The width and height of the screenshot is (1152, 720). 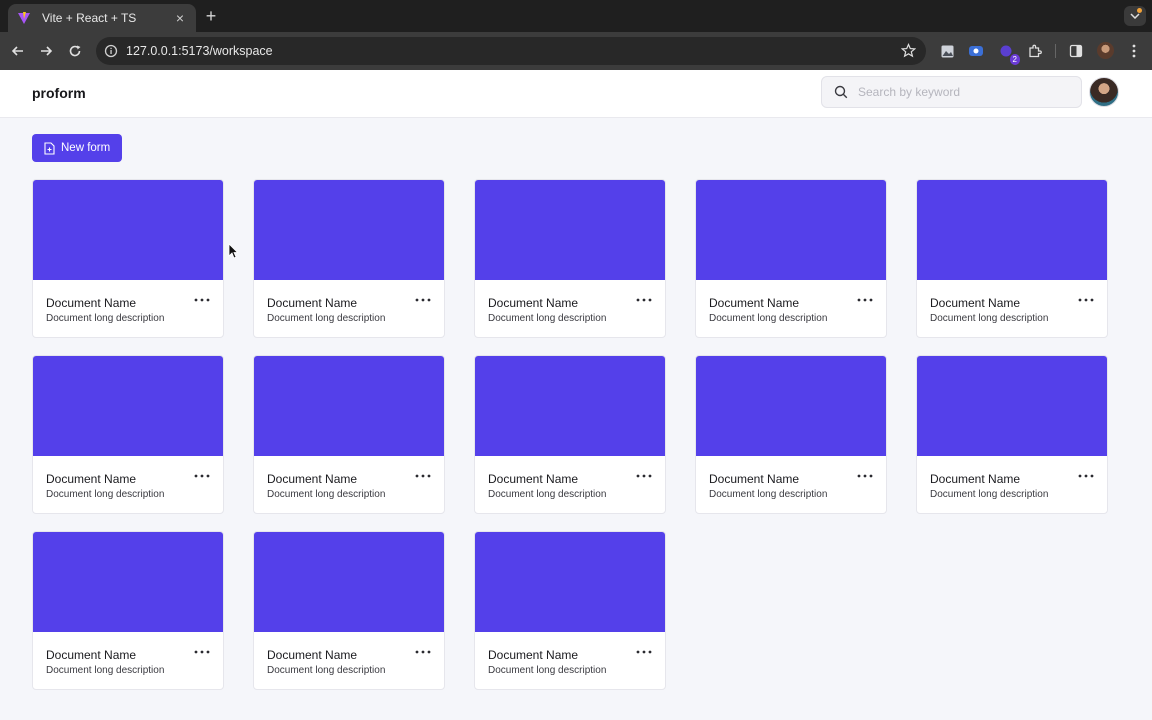 What do you see at coordinates (511, 51) in the screenshot?
I see `address-bar: 127.0.0.1:5173/workspace` at bounding box center [511, 51].